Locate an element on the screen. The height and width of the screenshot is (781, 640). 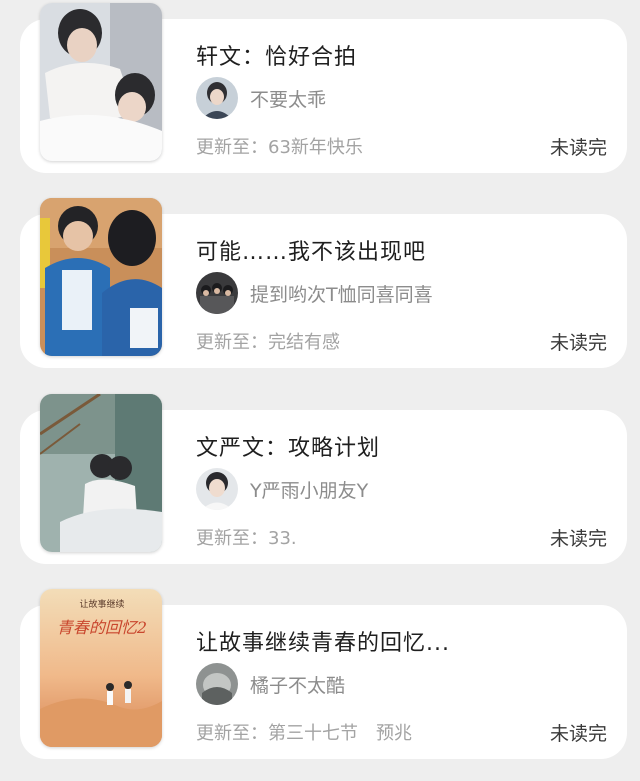
book-author: Y严雨小朋友Y is located at coordinates (282, 489).